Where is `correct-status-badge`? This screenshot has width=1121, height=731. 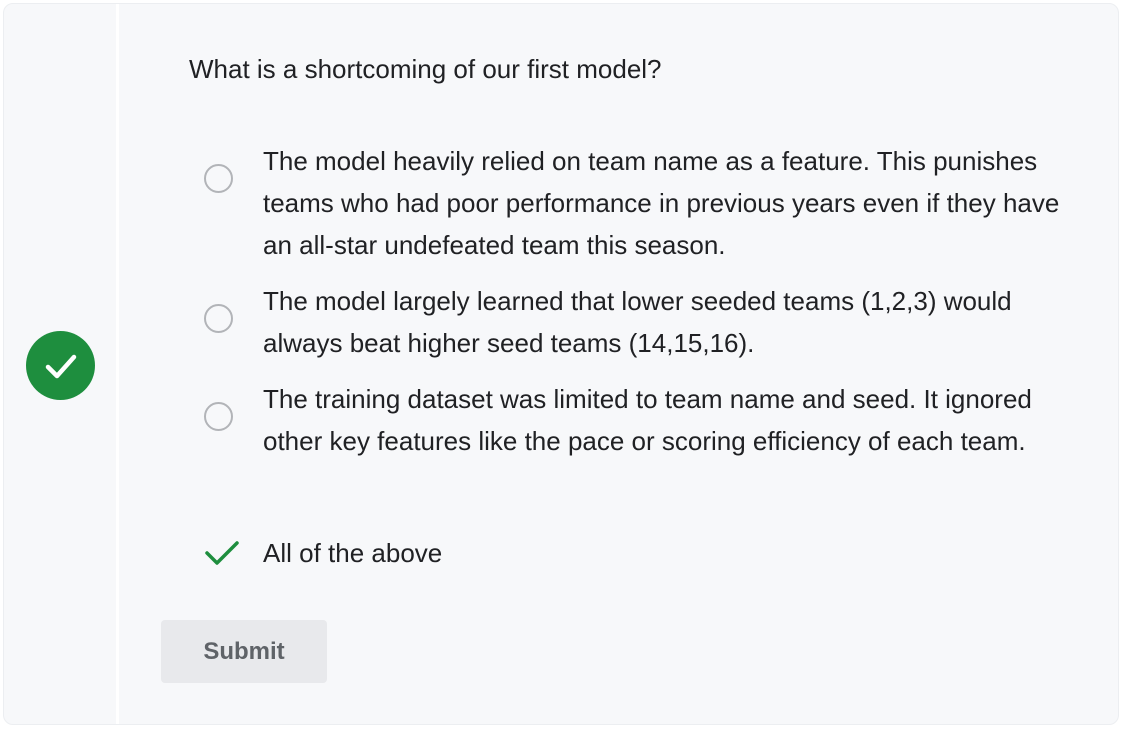
correct-status-badge is located at coordinates (60, 365).